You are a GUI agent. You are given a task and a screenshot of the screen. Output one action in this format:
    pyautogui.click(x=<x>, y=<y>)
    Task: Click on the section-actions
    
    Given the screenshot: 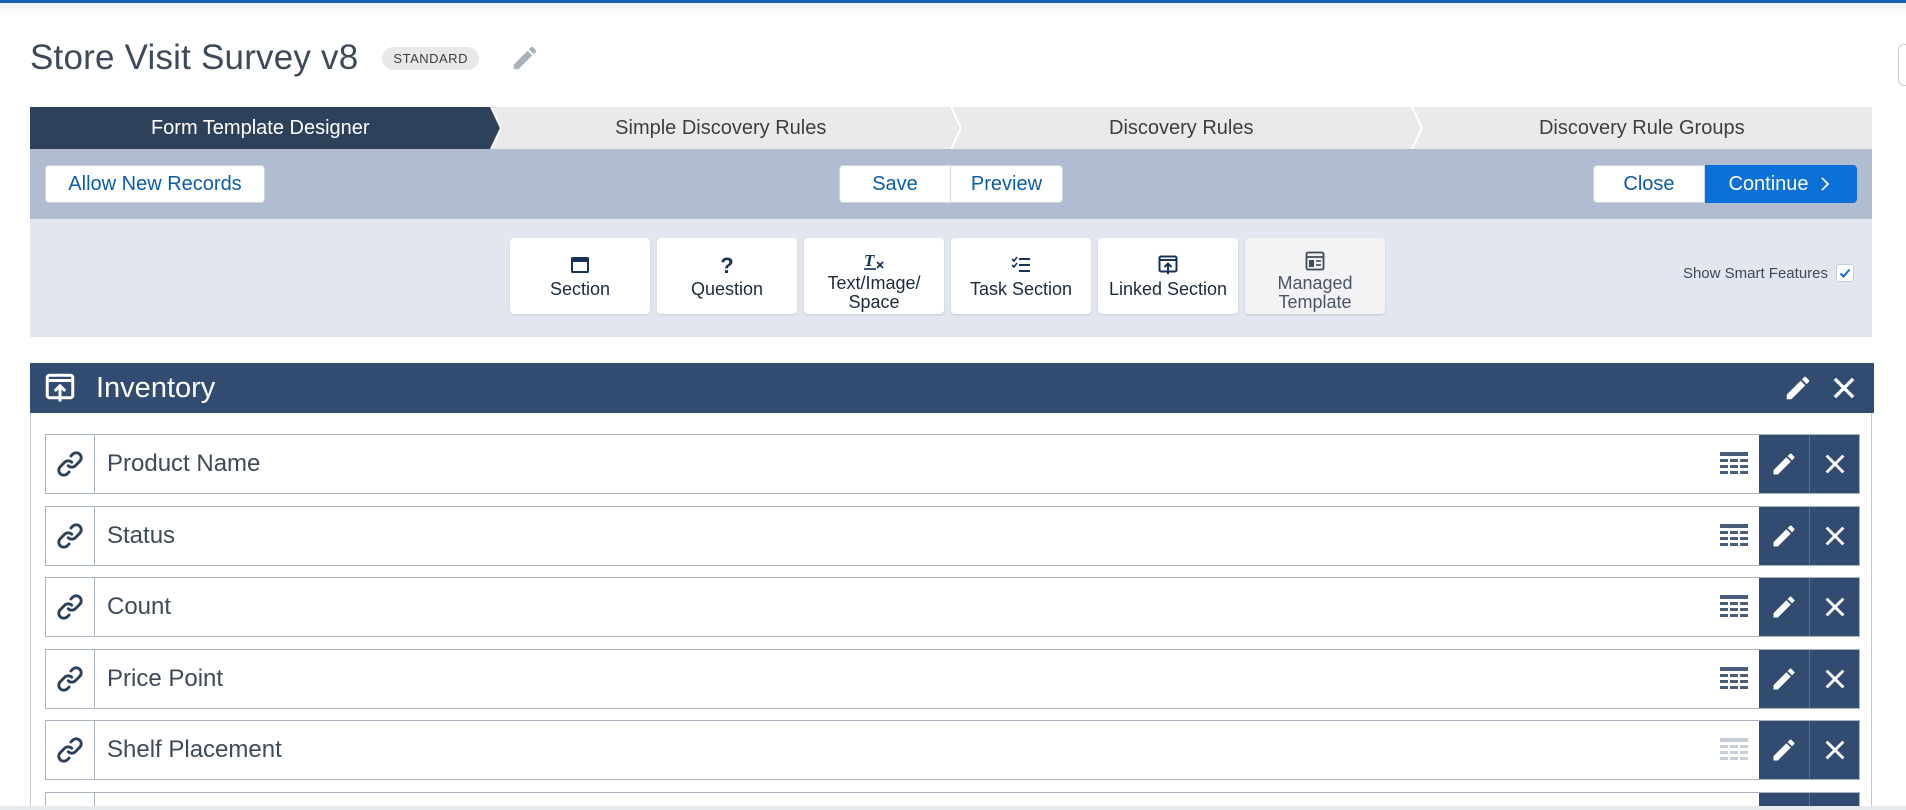 What is the action you would take?
    pyautogui.click(x=1821, y=388)
    